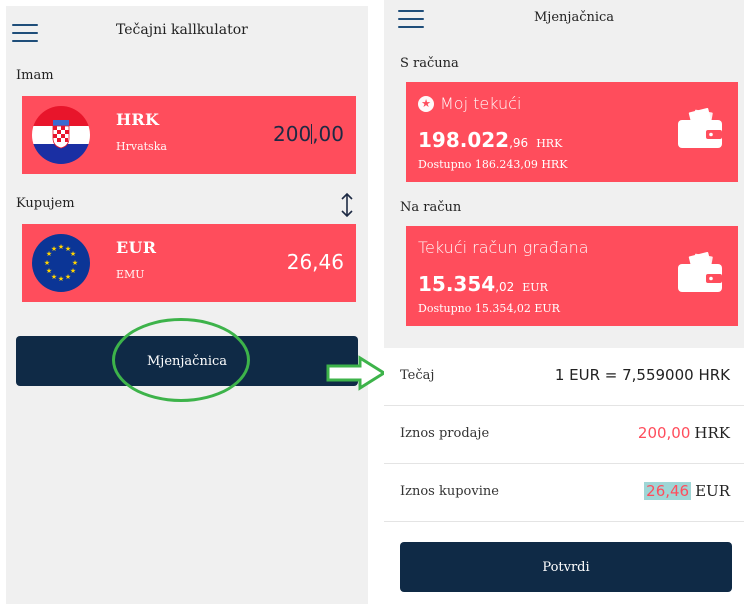  What do you see at coordinates (189, 263) in the screenshot?
I see `to-currency-card: ★ ★ ★ ★ ★ ★ ★ ★ ★ ★ ★ ★ EUR EMU 26,46` at bounding box center [189, 263].